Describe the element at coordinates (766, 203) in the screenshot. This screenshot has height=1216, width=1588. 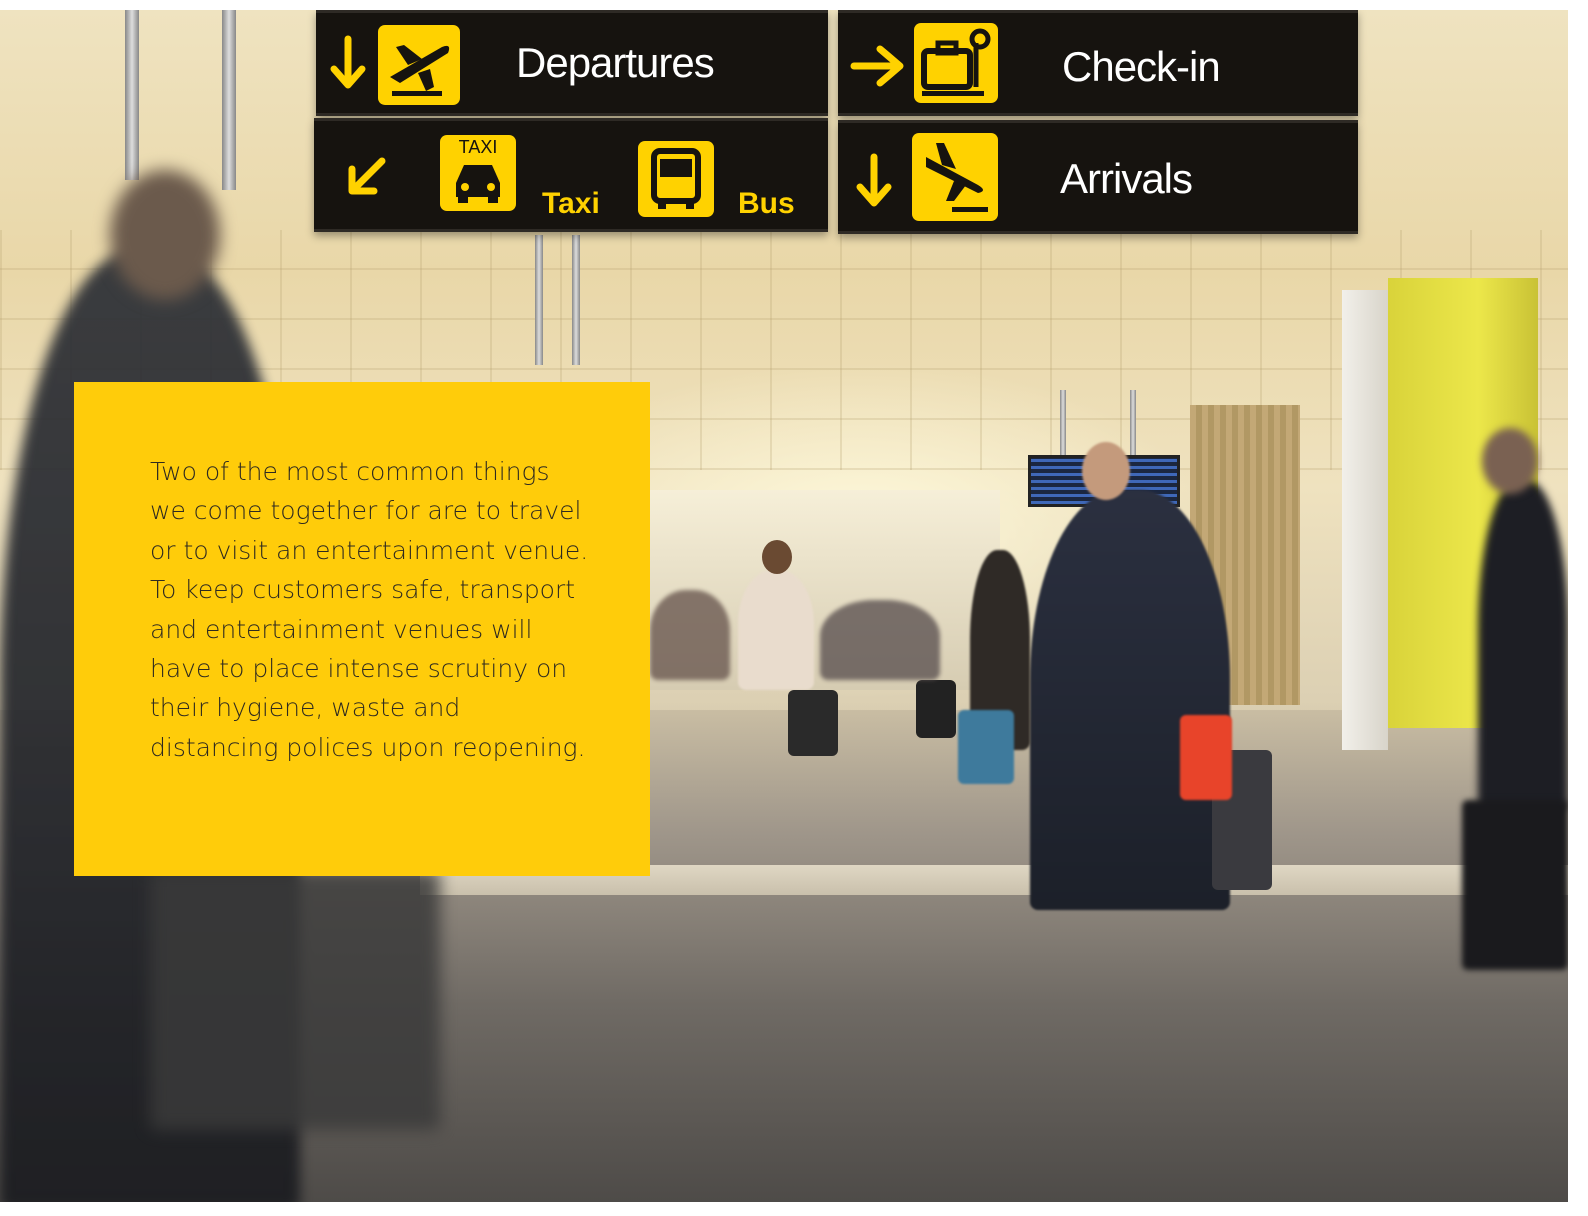
I see `bus-label: Bus` at that location.